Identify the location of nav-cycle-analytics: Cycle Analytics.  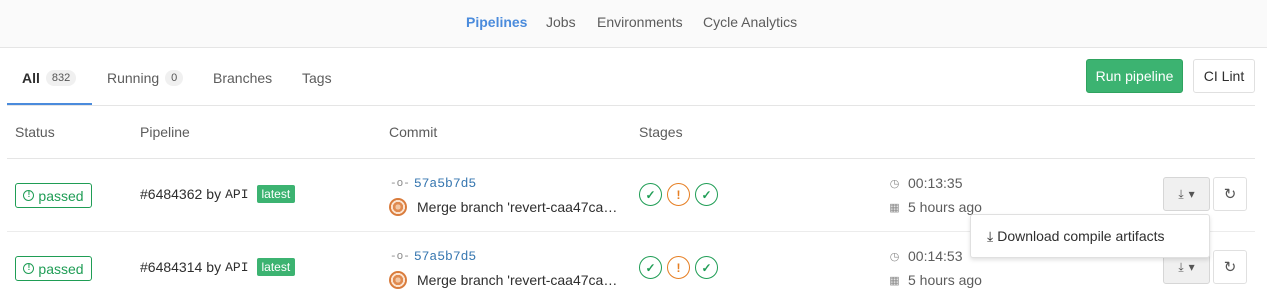
(750, 22).